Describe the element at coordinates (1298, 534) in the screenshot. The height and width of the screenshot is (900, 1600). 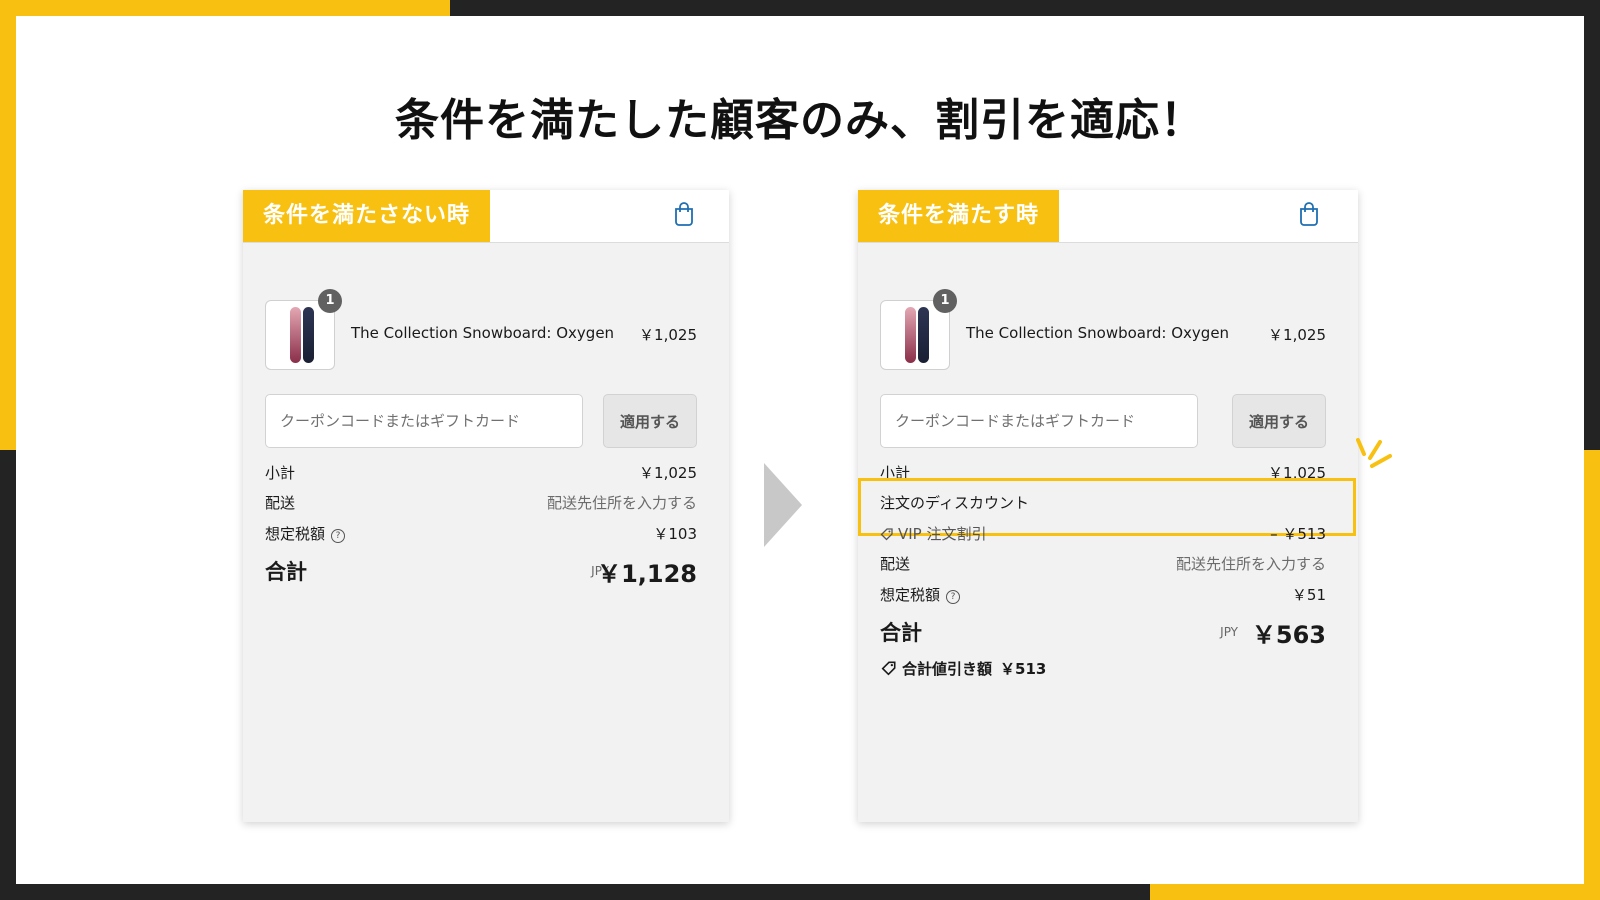
I see `discount-value: – ￥513` at that location.